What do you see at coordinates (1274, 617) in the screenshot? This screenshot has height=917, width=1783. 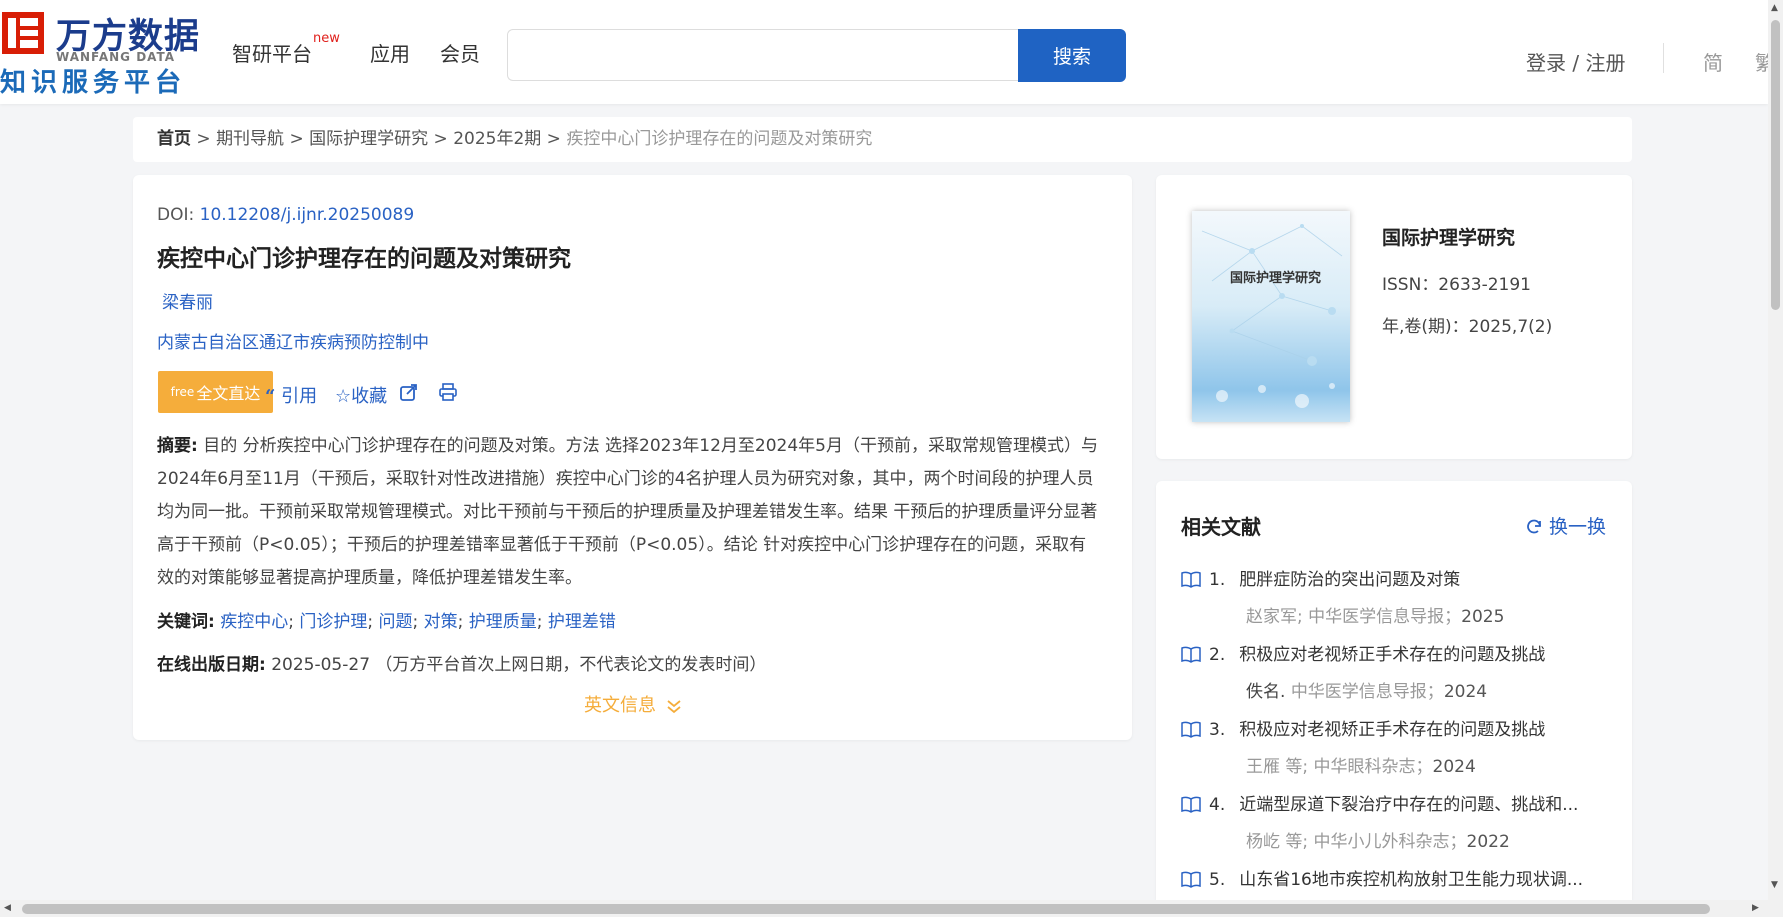 I see `related-authors: 赵家军;` at bounding box center [1274, 617].